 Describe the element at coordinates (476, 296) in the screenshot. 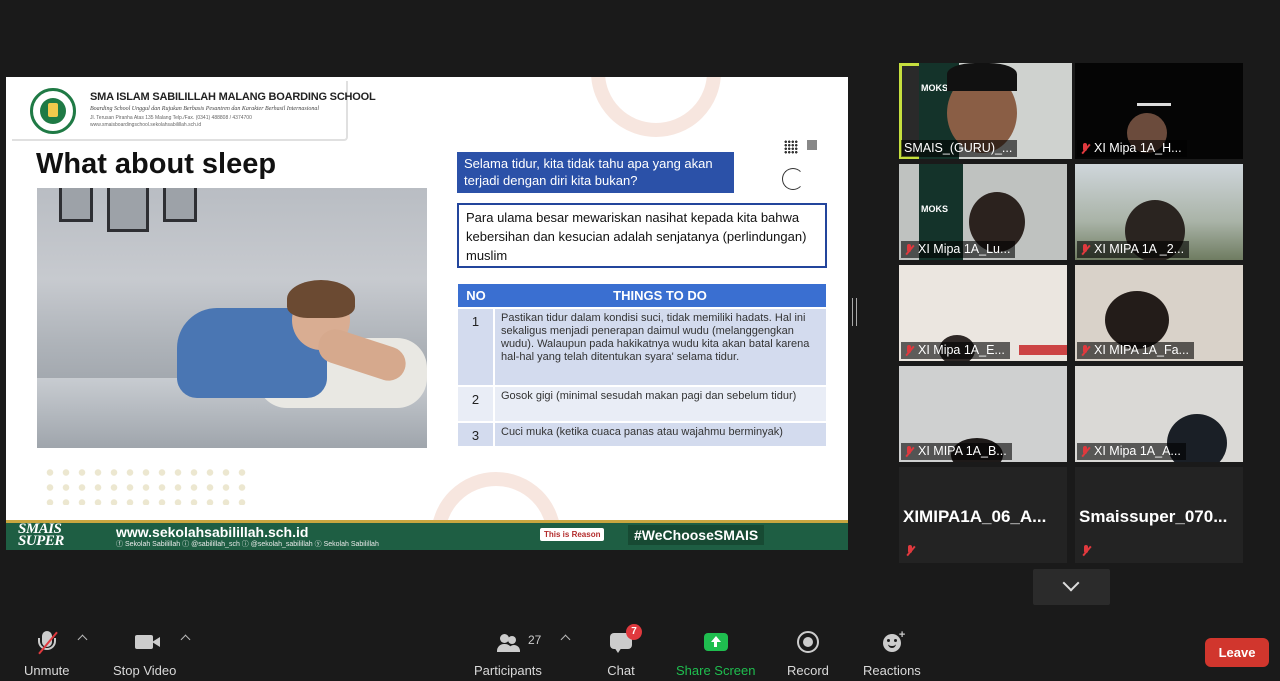

I see `table-header-no: NO` at that location.